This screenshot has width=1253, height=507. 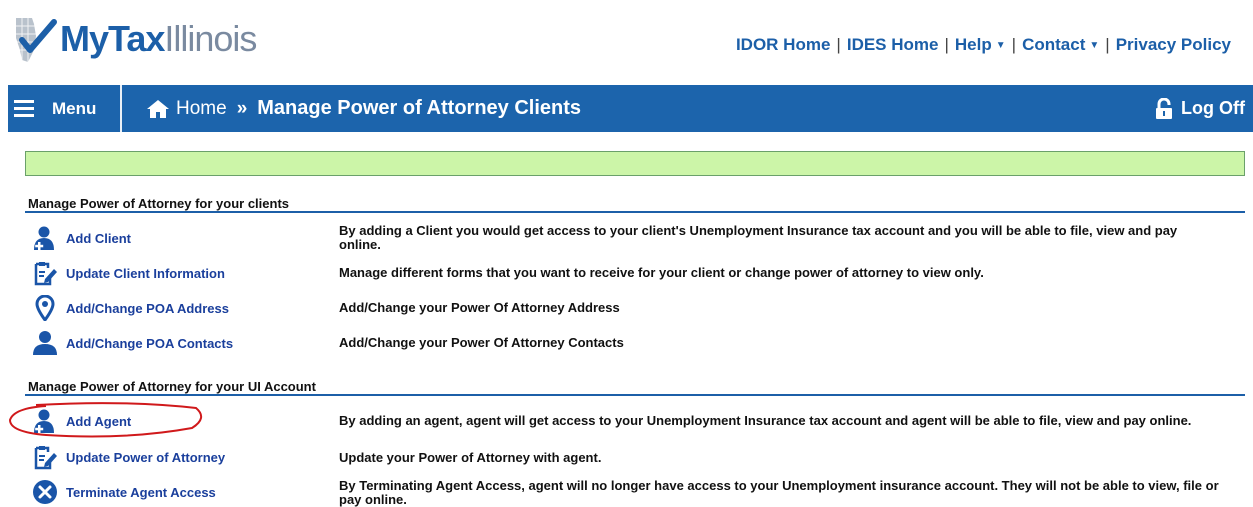 I want to click on home-label: Home, so click(x=201, y=108).